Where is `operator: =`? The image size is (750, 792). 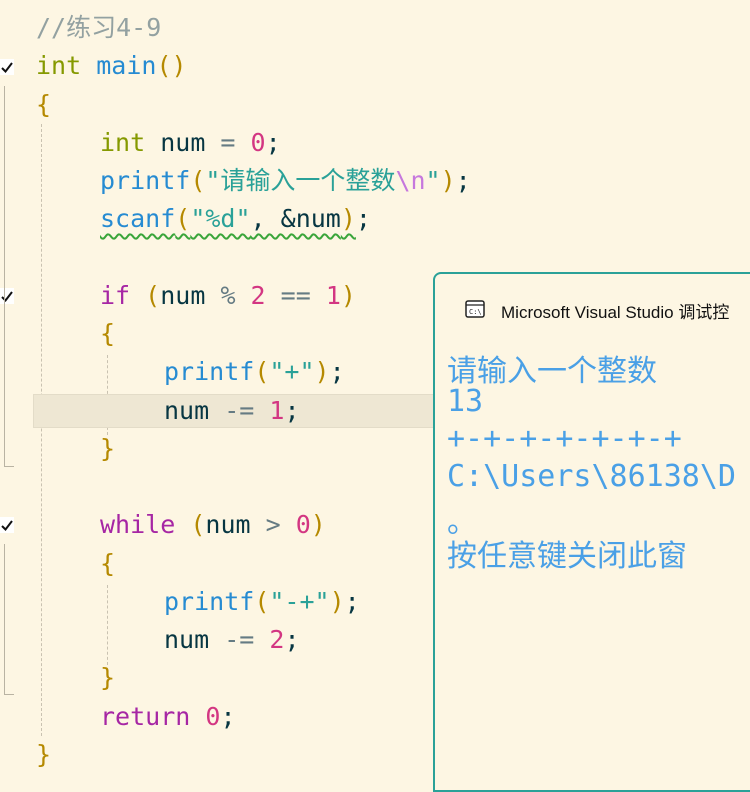
operator: = is located at coordinates (228, 142).